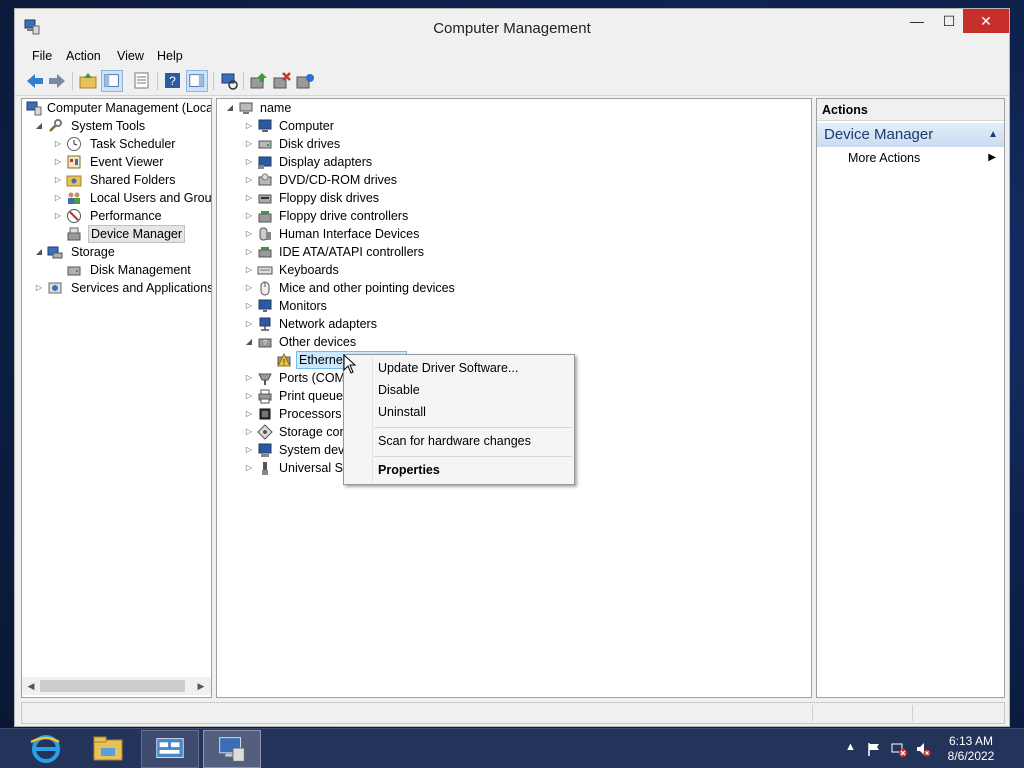 This screenshot has height=768, width=1024. What do you see at coordinates (402, 412) in the screenshot?
I see `menu-uninstall: Uninstall` at bounding box center [402, 412].